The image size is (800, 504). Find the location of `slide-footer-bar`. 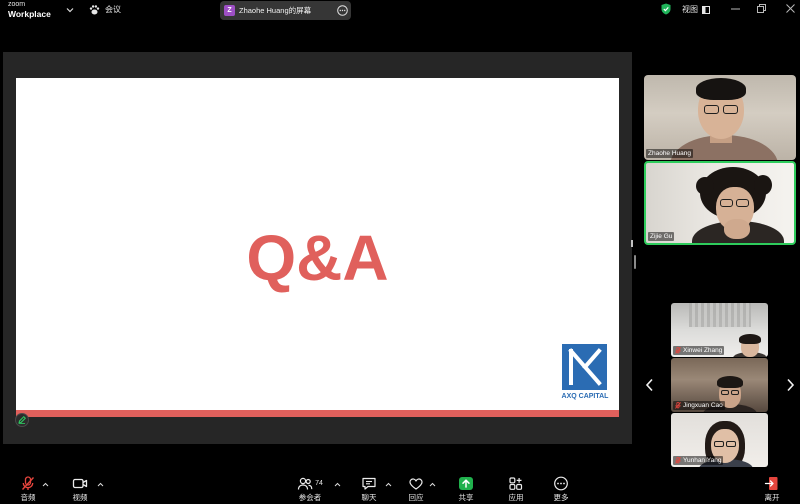

slide-footer-bar is located at coordinates (317, 413).